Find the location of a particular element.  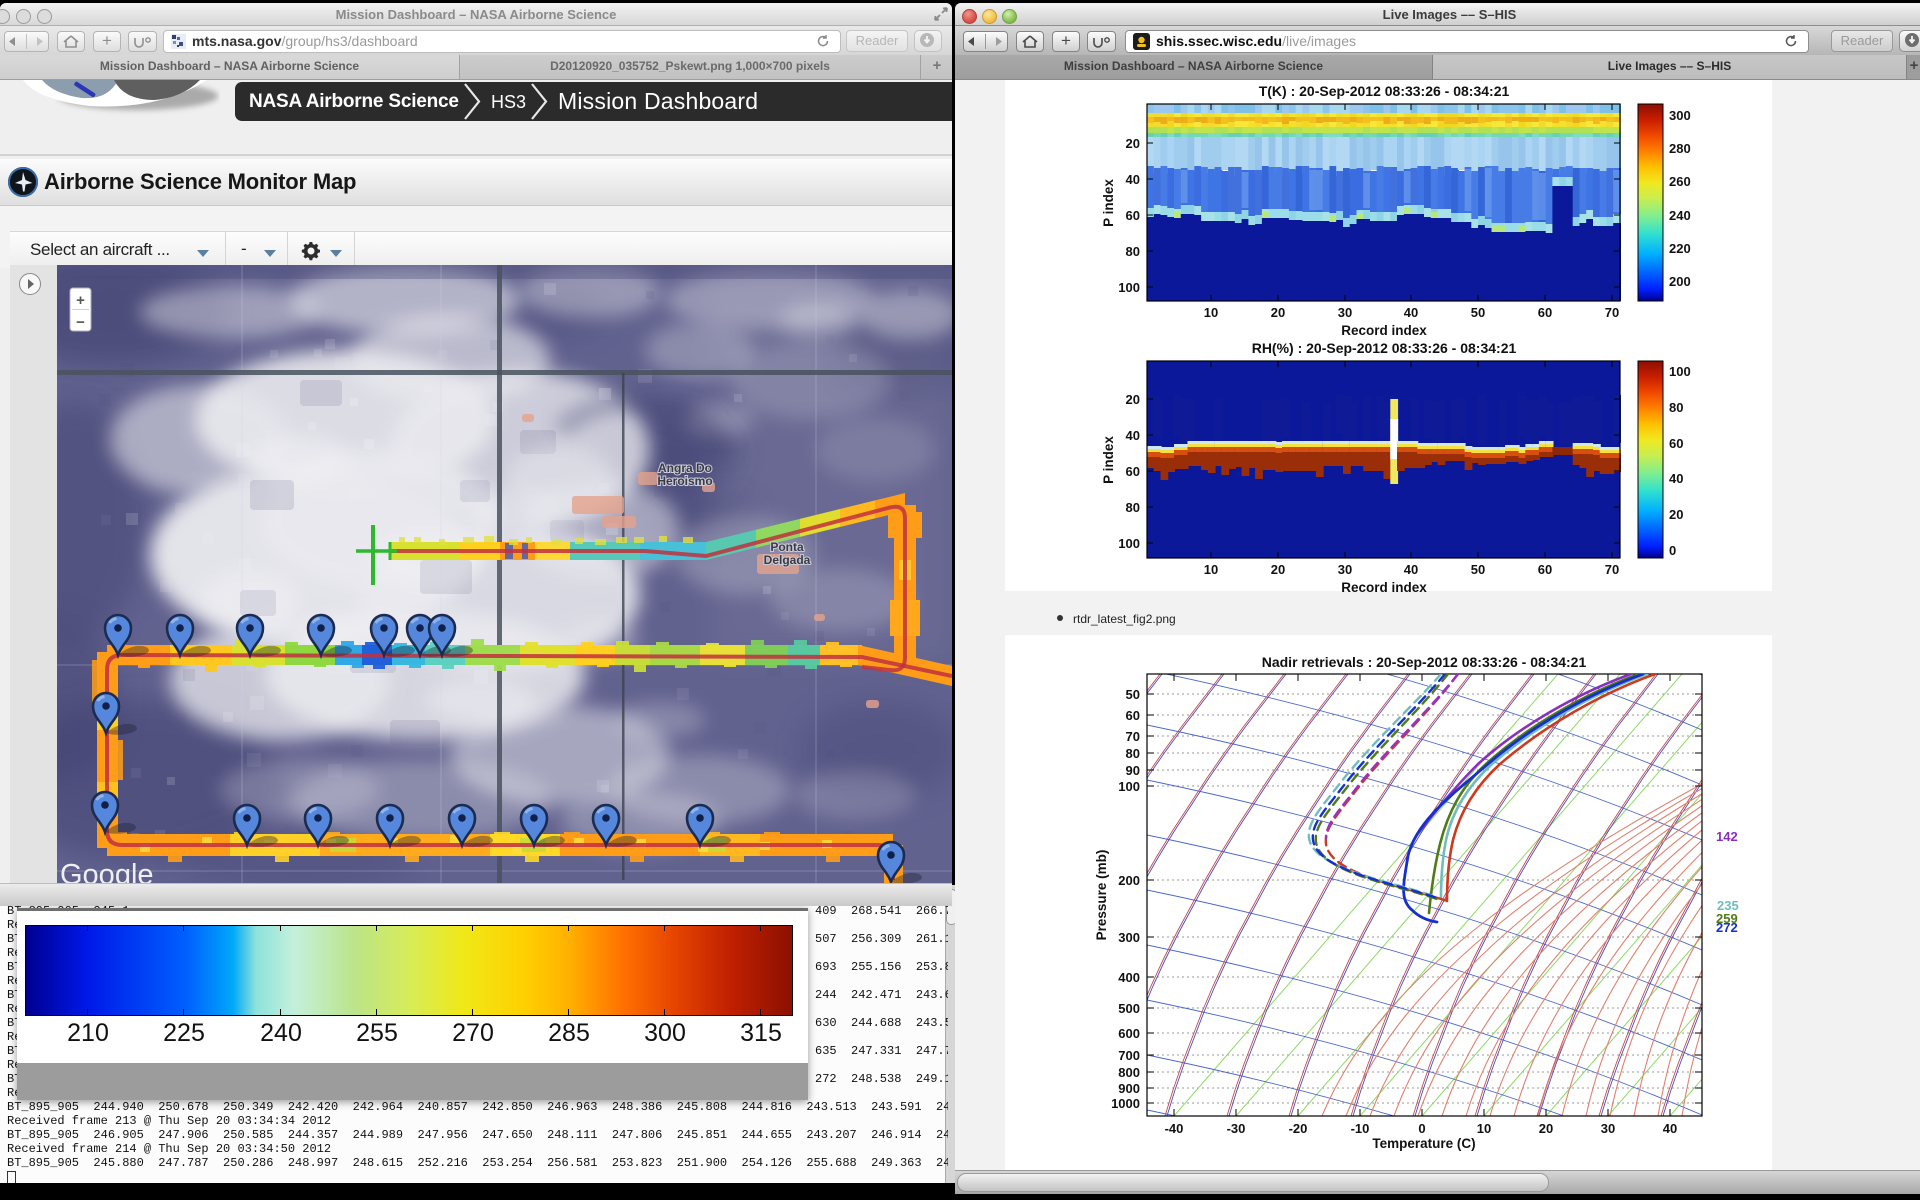

svg-text: 400 is located at coordinates (1129, 977).